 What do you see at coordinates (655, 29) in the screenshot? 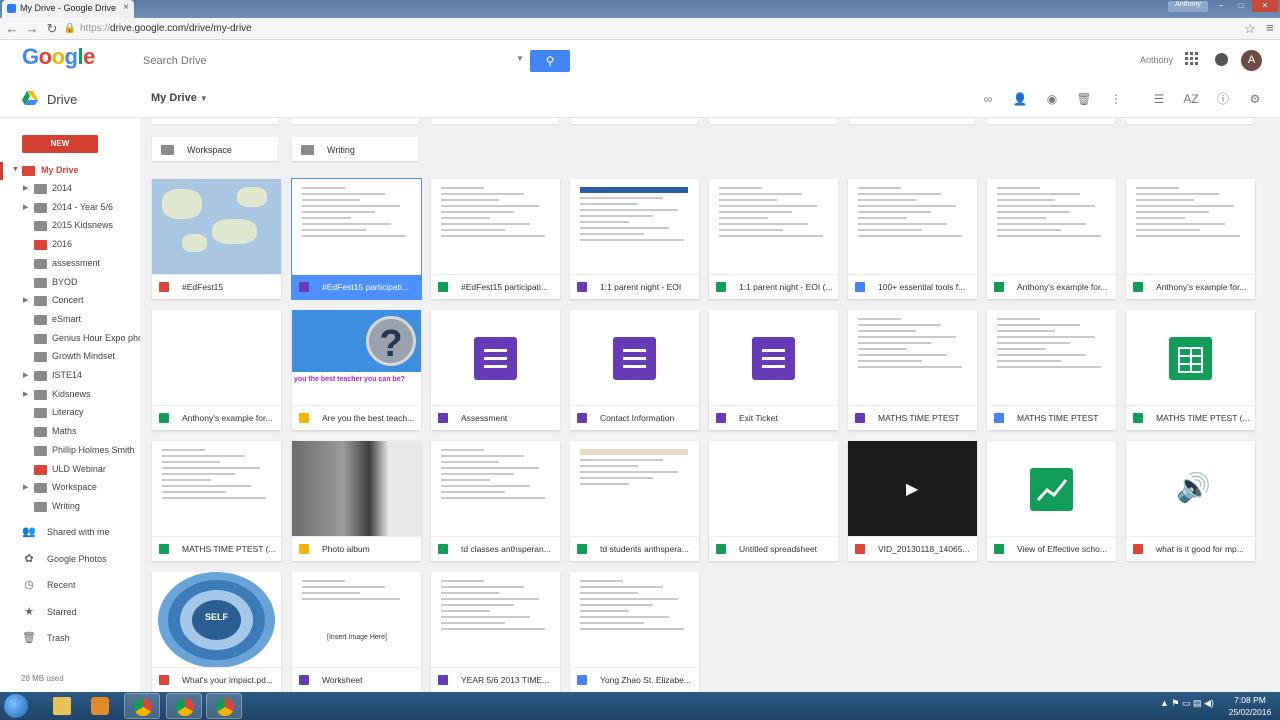
I see `url-field: https://drive.google.com/drive/my-drive` at bounding box center [655, 29].